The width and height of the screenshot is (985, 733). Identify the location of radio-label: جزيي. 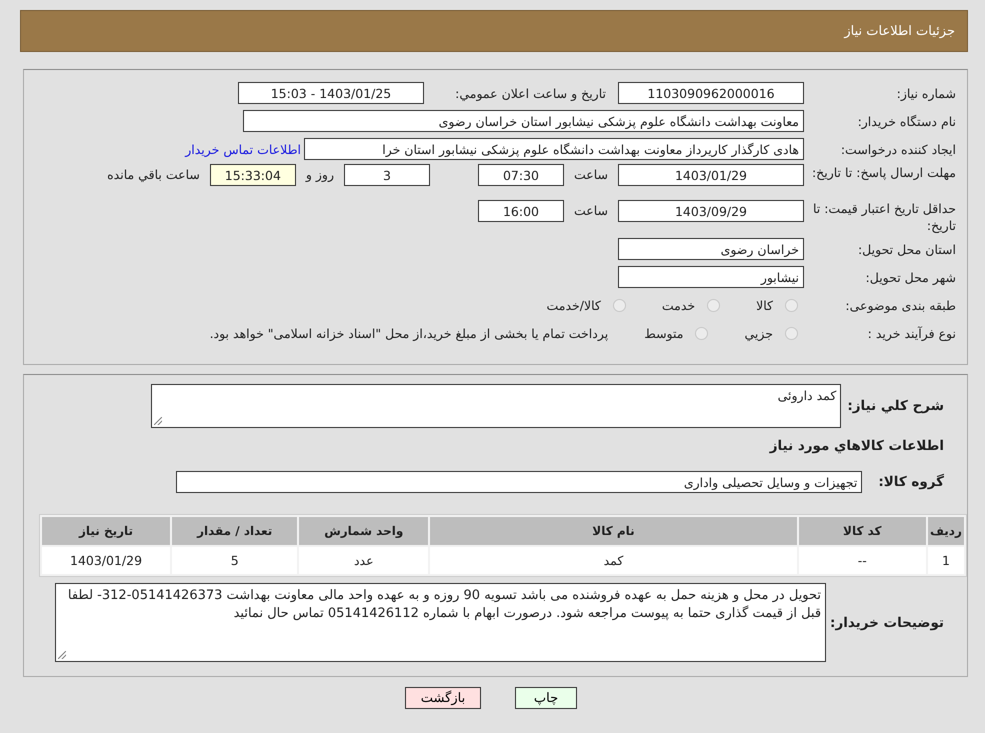
(758, 333).